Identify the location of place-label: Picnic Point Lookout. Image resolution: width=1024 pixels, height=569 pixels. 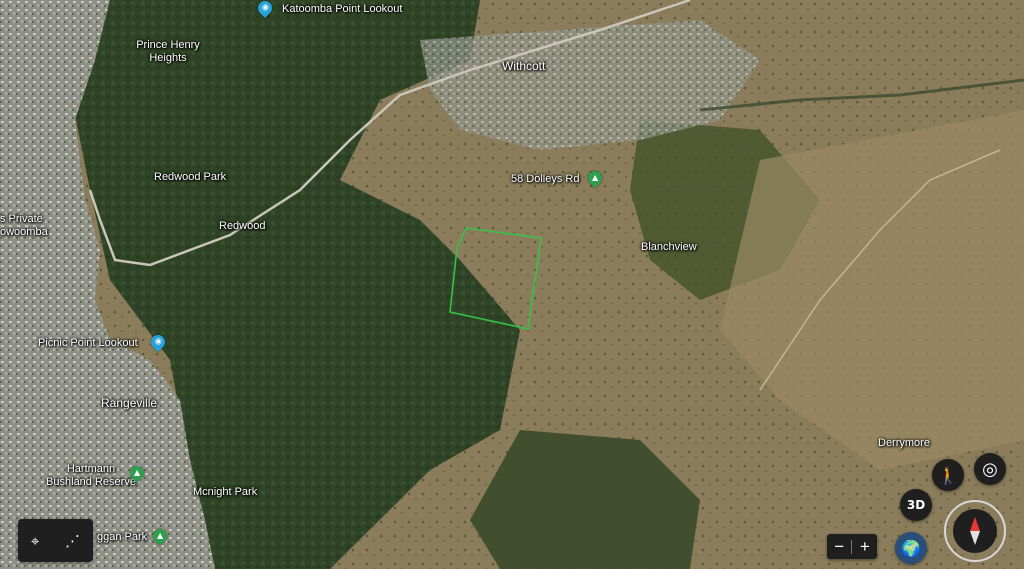
(88, 343).